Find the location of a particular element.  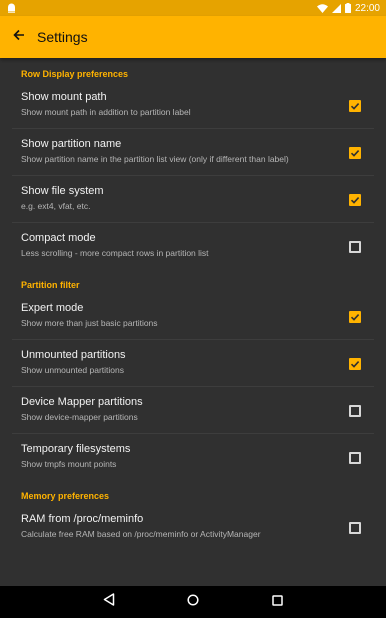

triangle-back-icon is located at coordinates (109, 602).